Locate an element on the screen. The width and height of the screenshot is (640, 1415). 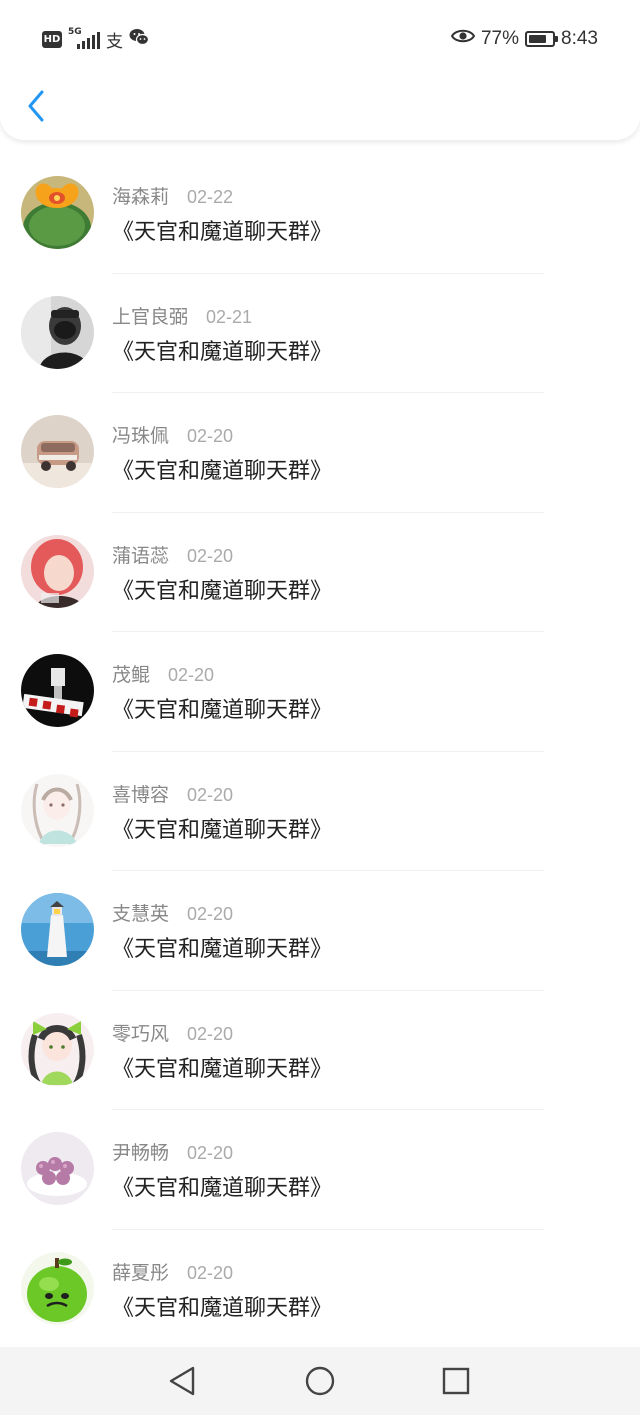
nav-home-button is located at coordinates (320, 1381).